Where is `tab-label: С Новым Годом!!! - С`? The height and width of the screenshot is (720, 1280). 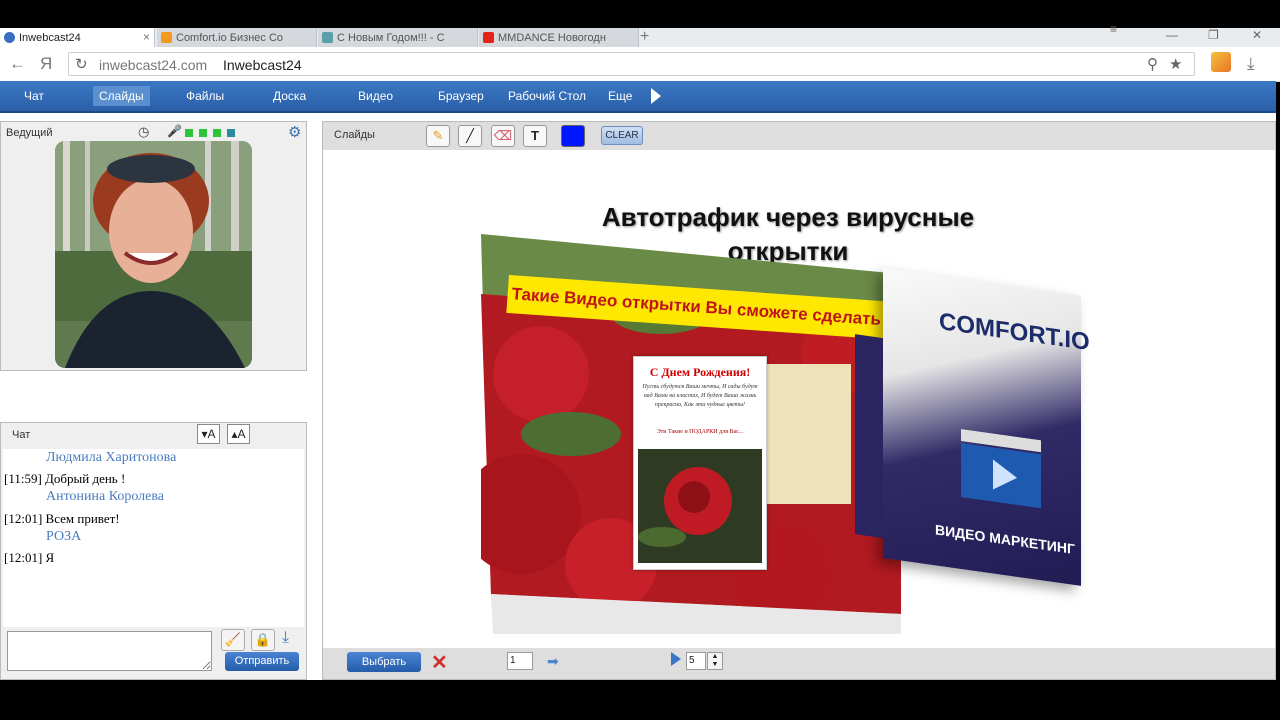
tab-label: С Новым Годом!!! - С is located at coordinates (391, 37).